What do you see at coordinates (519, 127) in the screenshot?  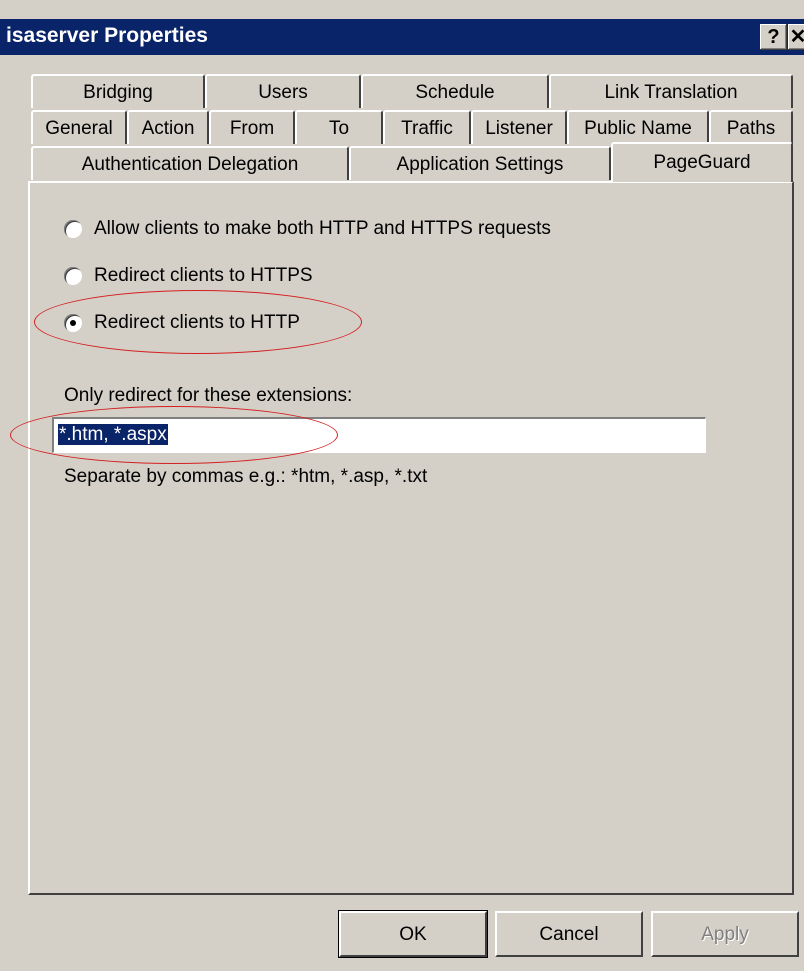 I see `tab-listener: Listener` at bounding box center [519, 127].